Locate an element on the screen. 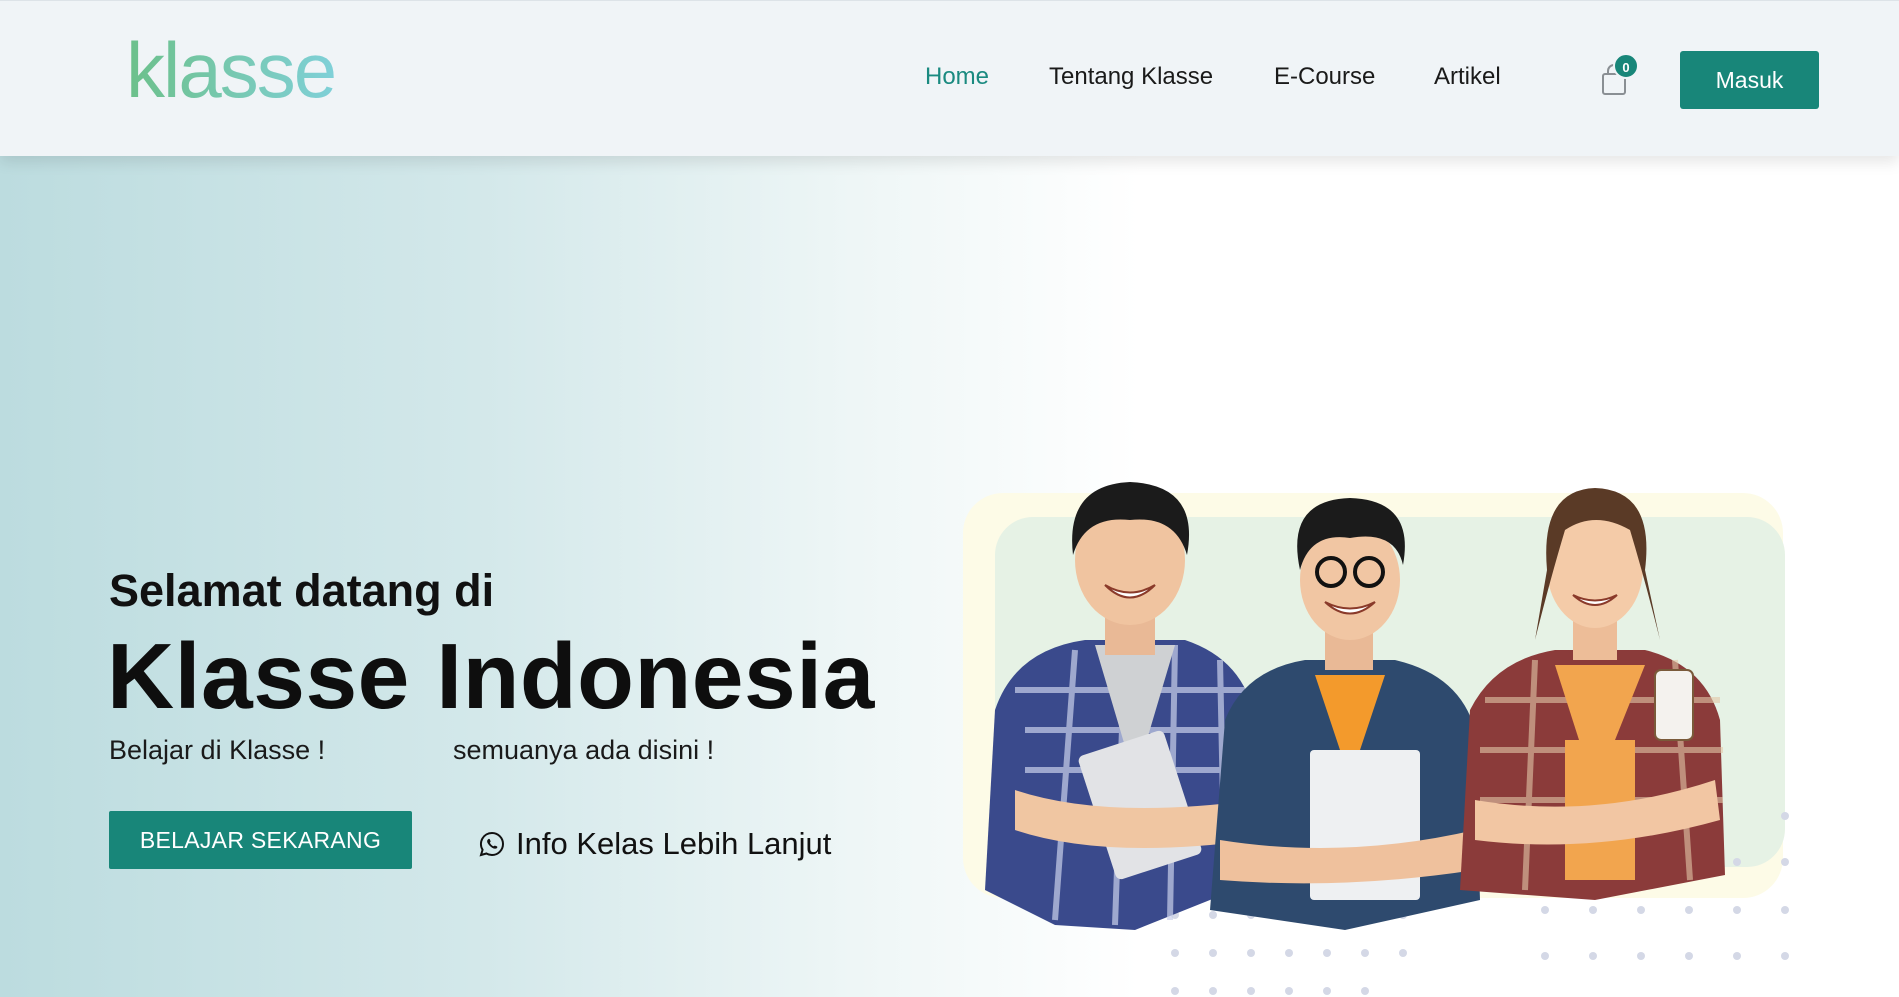 Image resolution: width=1899 pixels, height=997 pixels. belajar-sekarang-button: BELAJAR SEKARANG is located at coordinates (260, 840).